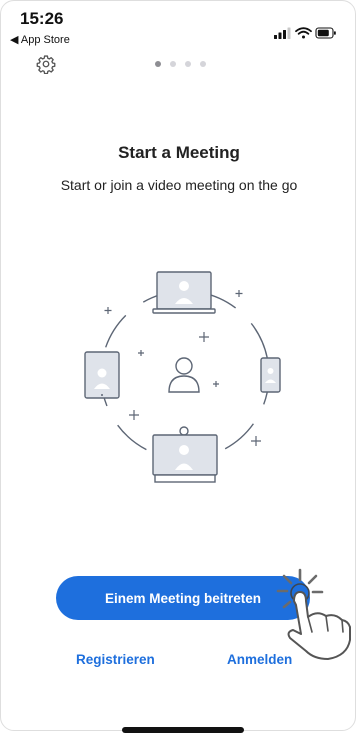 This screenshot has height=733, width=358. I want to click on join-meeting-button: Einem Meeting beitreten, so click(183, 598).